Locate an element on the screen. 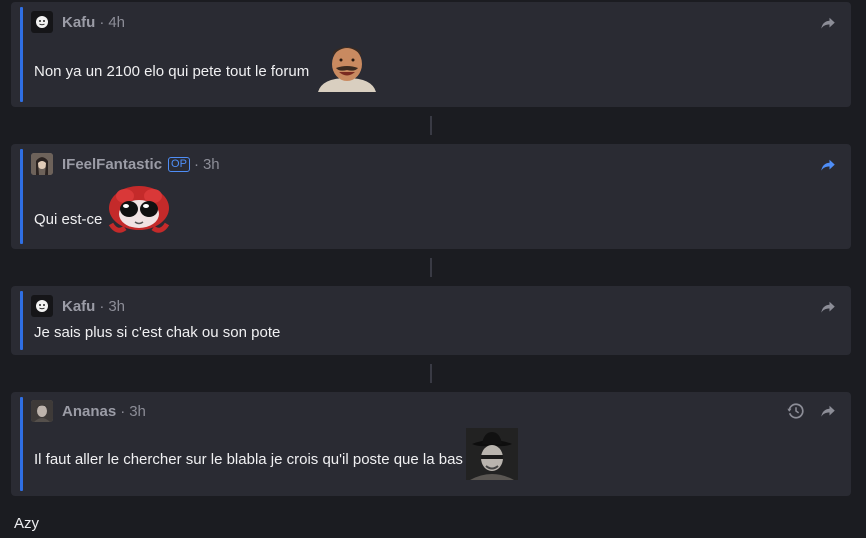 The width and height of the screenshot is (866, 538). reply-header: IFeelFantastic OP · 3h is located at coordinates (125, 164).